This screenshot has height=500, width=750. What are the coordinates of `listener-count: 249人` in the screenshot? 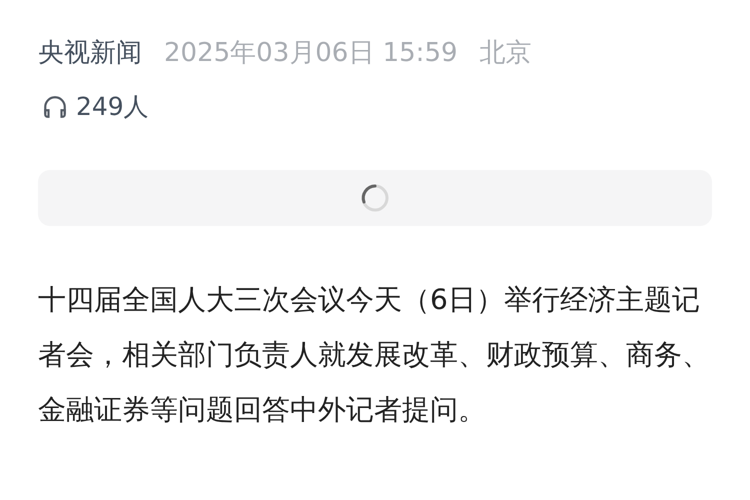 It's located at (112, 107).